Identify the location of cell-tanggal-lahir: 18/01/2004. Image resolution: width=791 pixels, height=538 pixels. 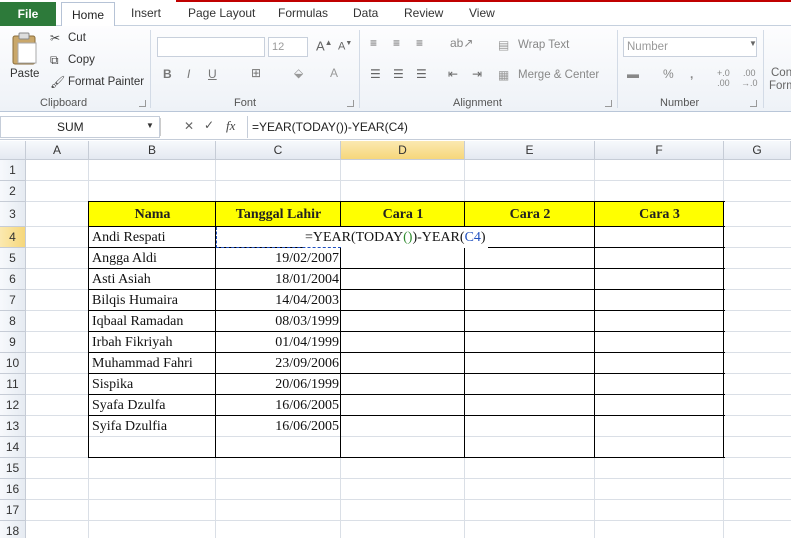
(277, 279).